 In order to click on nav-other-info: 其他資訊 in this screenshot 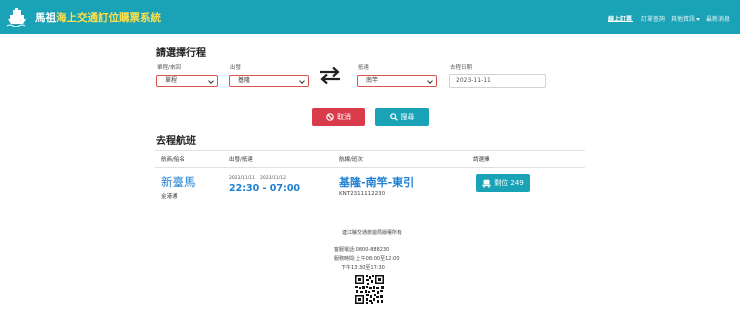, I will do `click(686, 18)`.